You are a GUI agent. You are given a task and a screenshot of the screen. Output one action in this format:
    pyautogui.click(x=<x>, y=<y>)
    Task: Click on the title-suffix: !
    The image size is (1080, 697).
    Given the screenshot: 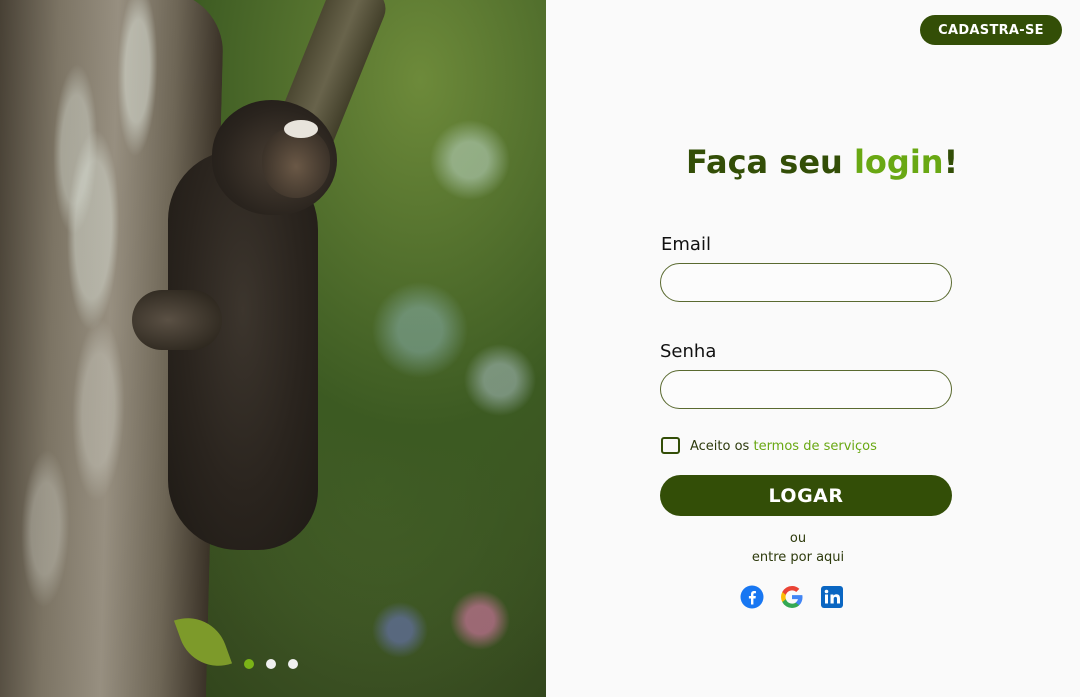 What is the action you would take?
    pyautogui.click(x=951, y=162)
    